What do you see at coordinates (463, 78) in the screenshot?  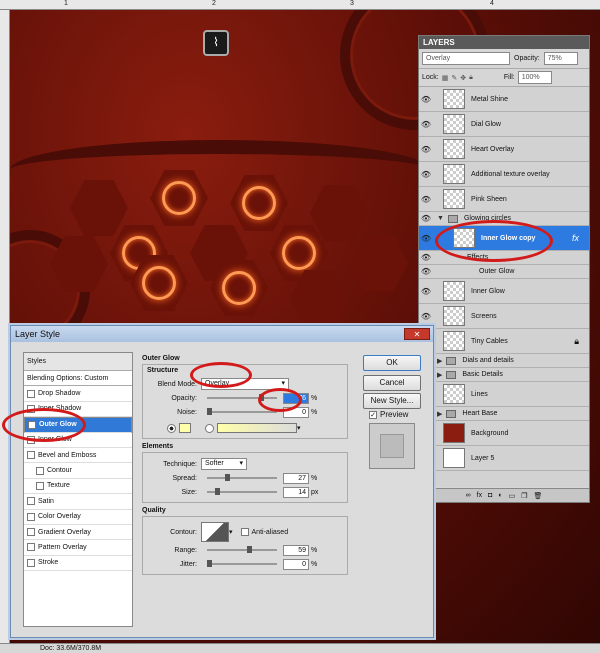 I see `lock-position-icon: ✥` at bounding box center [463, 78].